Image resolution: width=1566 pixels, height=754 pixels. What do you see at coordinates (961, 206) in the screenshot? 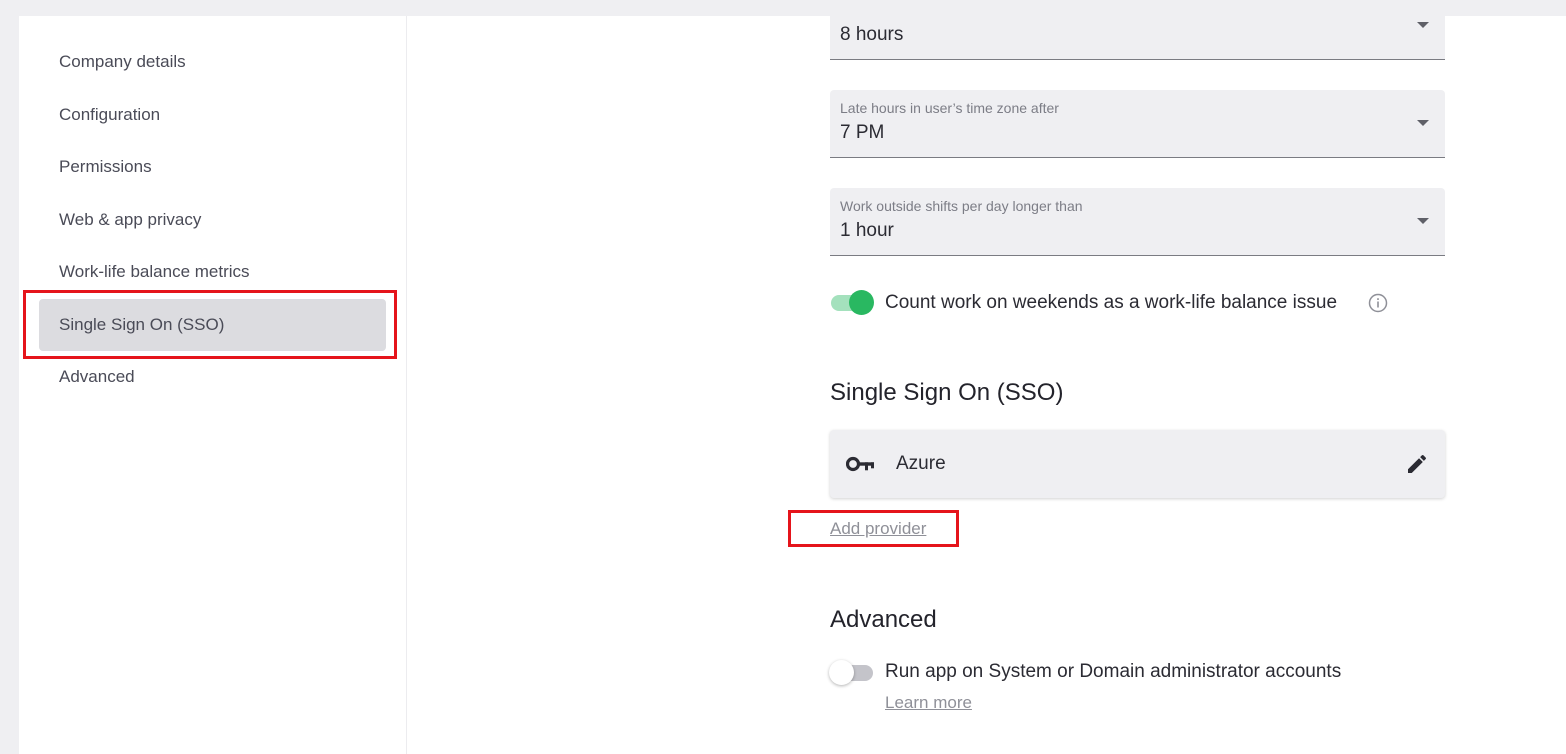
I see `select-label: Work outside shifts per day longer than` at bounding box center [961, 206].